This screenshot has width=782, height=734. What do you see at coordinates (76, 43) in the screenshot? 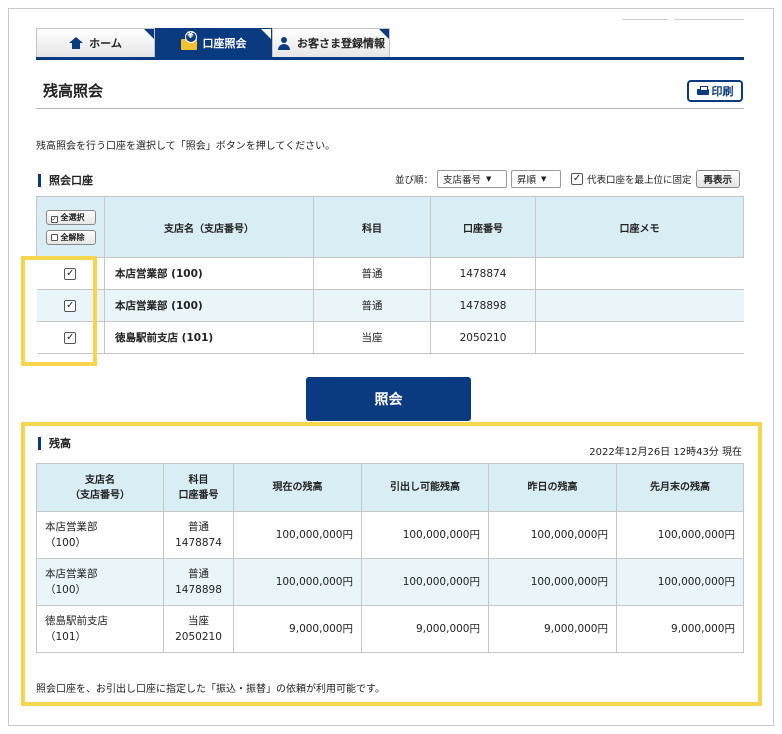
I see `home-icon` at bounding box center [76, 43].